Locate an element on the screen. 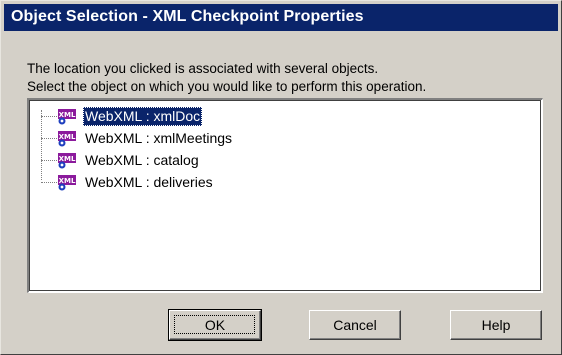  cancel-button: Cancel is located at coordinates (355, 325).